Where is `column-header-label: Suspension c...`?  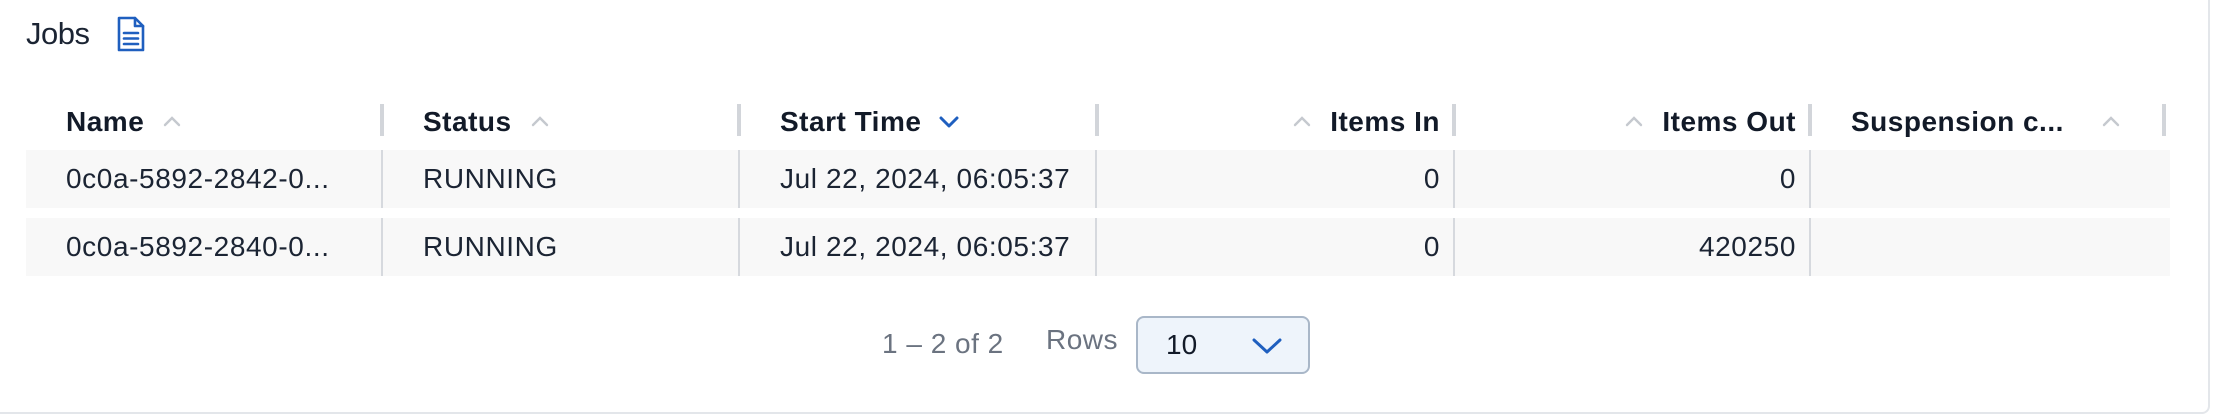
column-header-label: Suspension c... is located at coordinates (1957, 121).